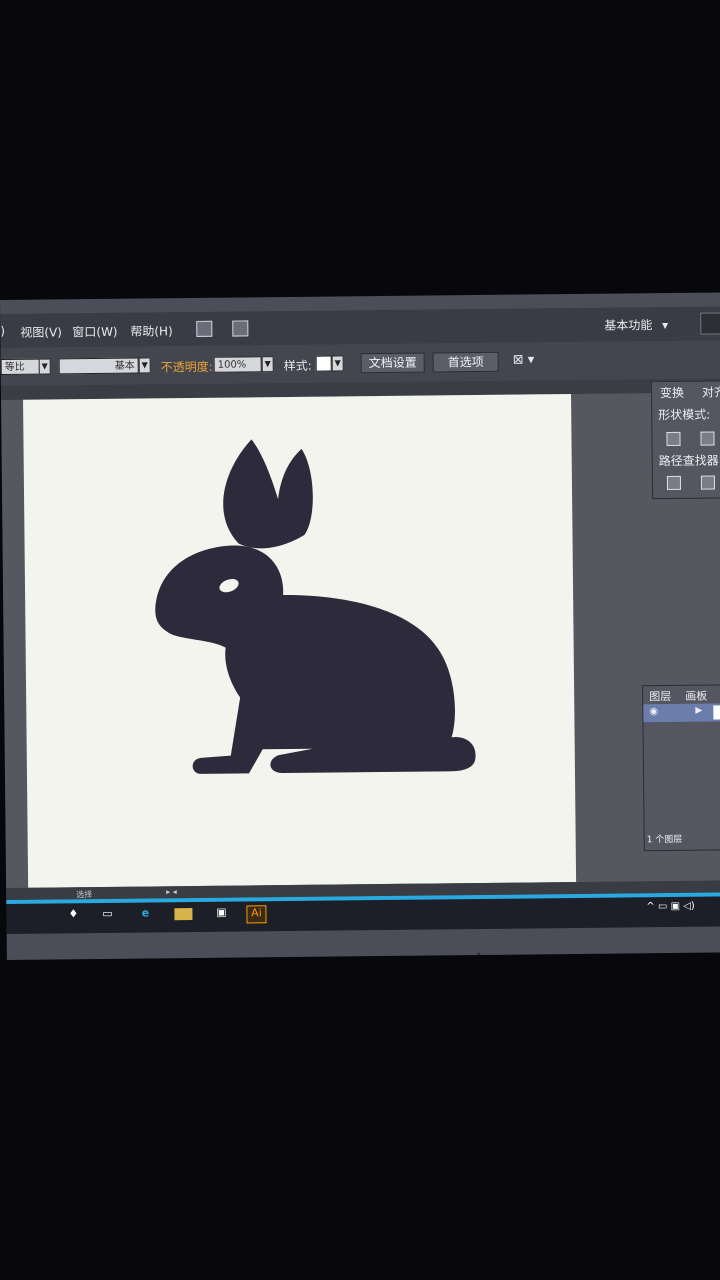  I want to click on layer-row: ◉ ▶, so click(681, 713).